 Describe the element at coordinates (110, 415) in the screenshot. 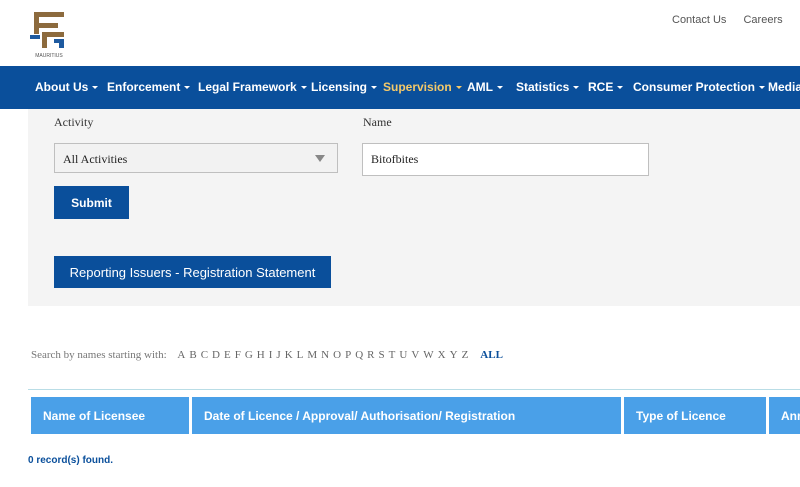

I see `column-header-name: Name of Licensee` at that location.